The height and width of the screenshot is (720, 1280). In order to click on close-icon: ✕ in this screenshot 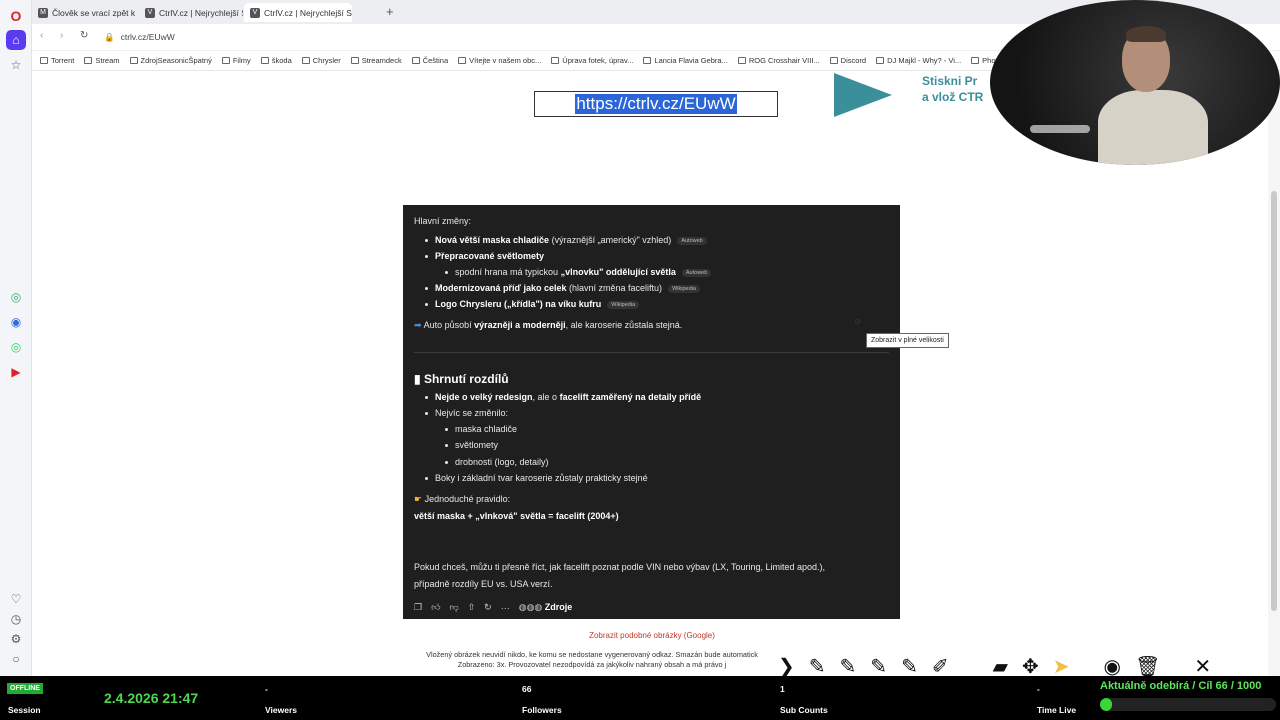, I will do `click(1202, 666)`.